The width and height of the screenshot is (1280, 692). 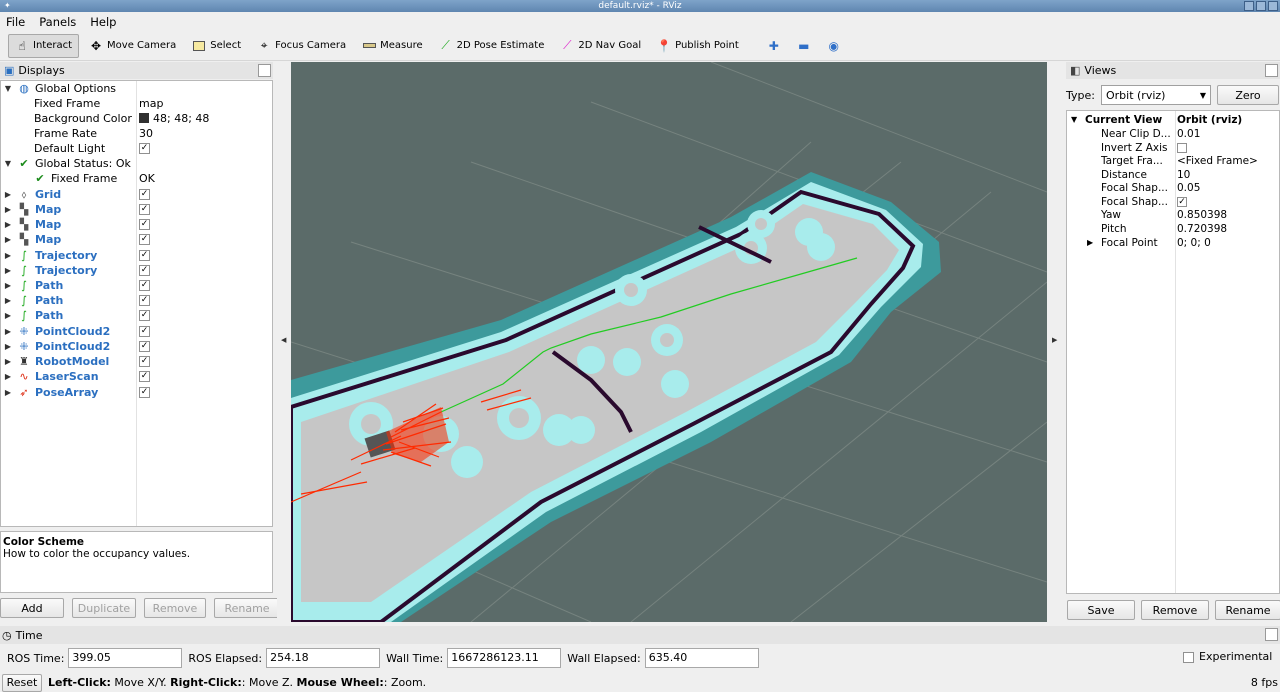 What do you see at coordinates (32, 608) in the screenshot?
I see `add-display-button: Add` at bounding box center [32, 608].